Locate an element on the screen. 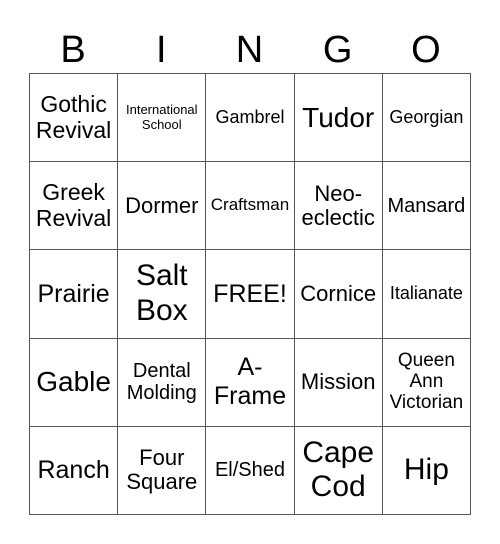  header-letter-n: N is located at coordinates (249, 50).